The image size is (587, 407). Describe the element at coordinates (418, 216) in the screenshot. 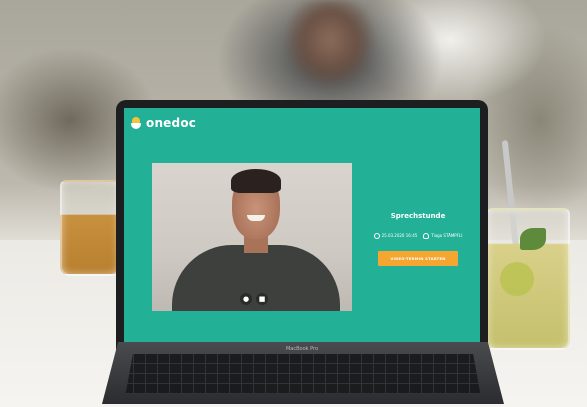

I see `appointment-title: Sprechstunde` at that location.